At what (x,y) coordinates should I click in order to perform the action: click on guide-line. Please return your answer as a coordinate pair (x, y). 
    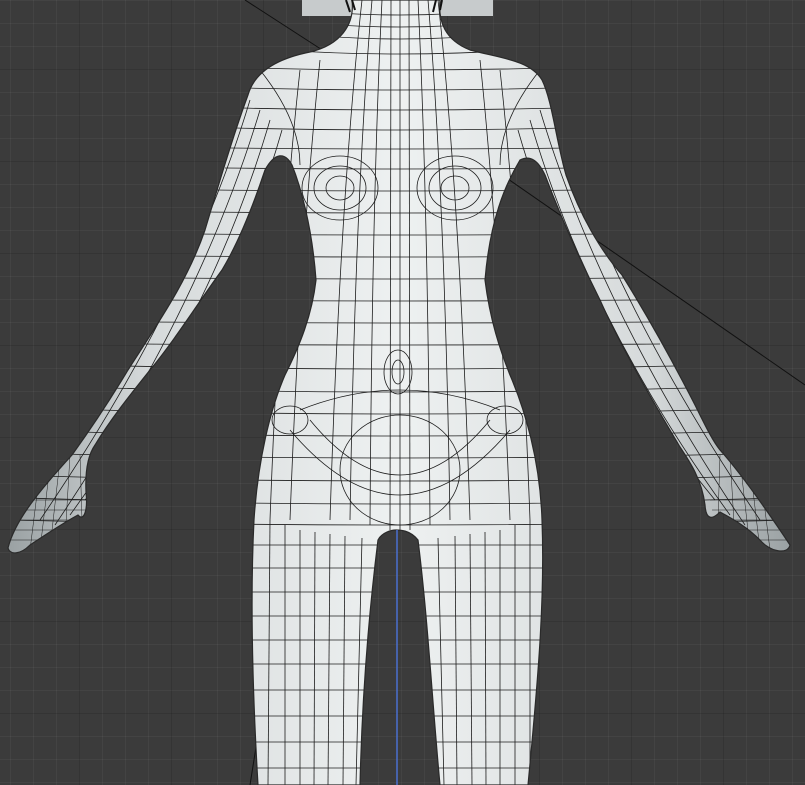
    Looking at the image, I should click on (287, 28).